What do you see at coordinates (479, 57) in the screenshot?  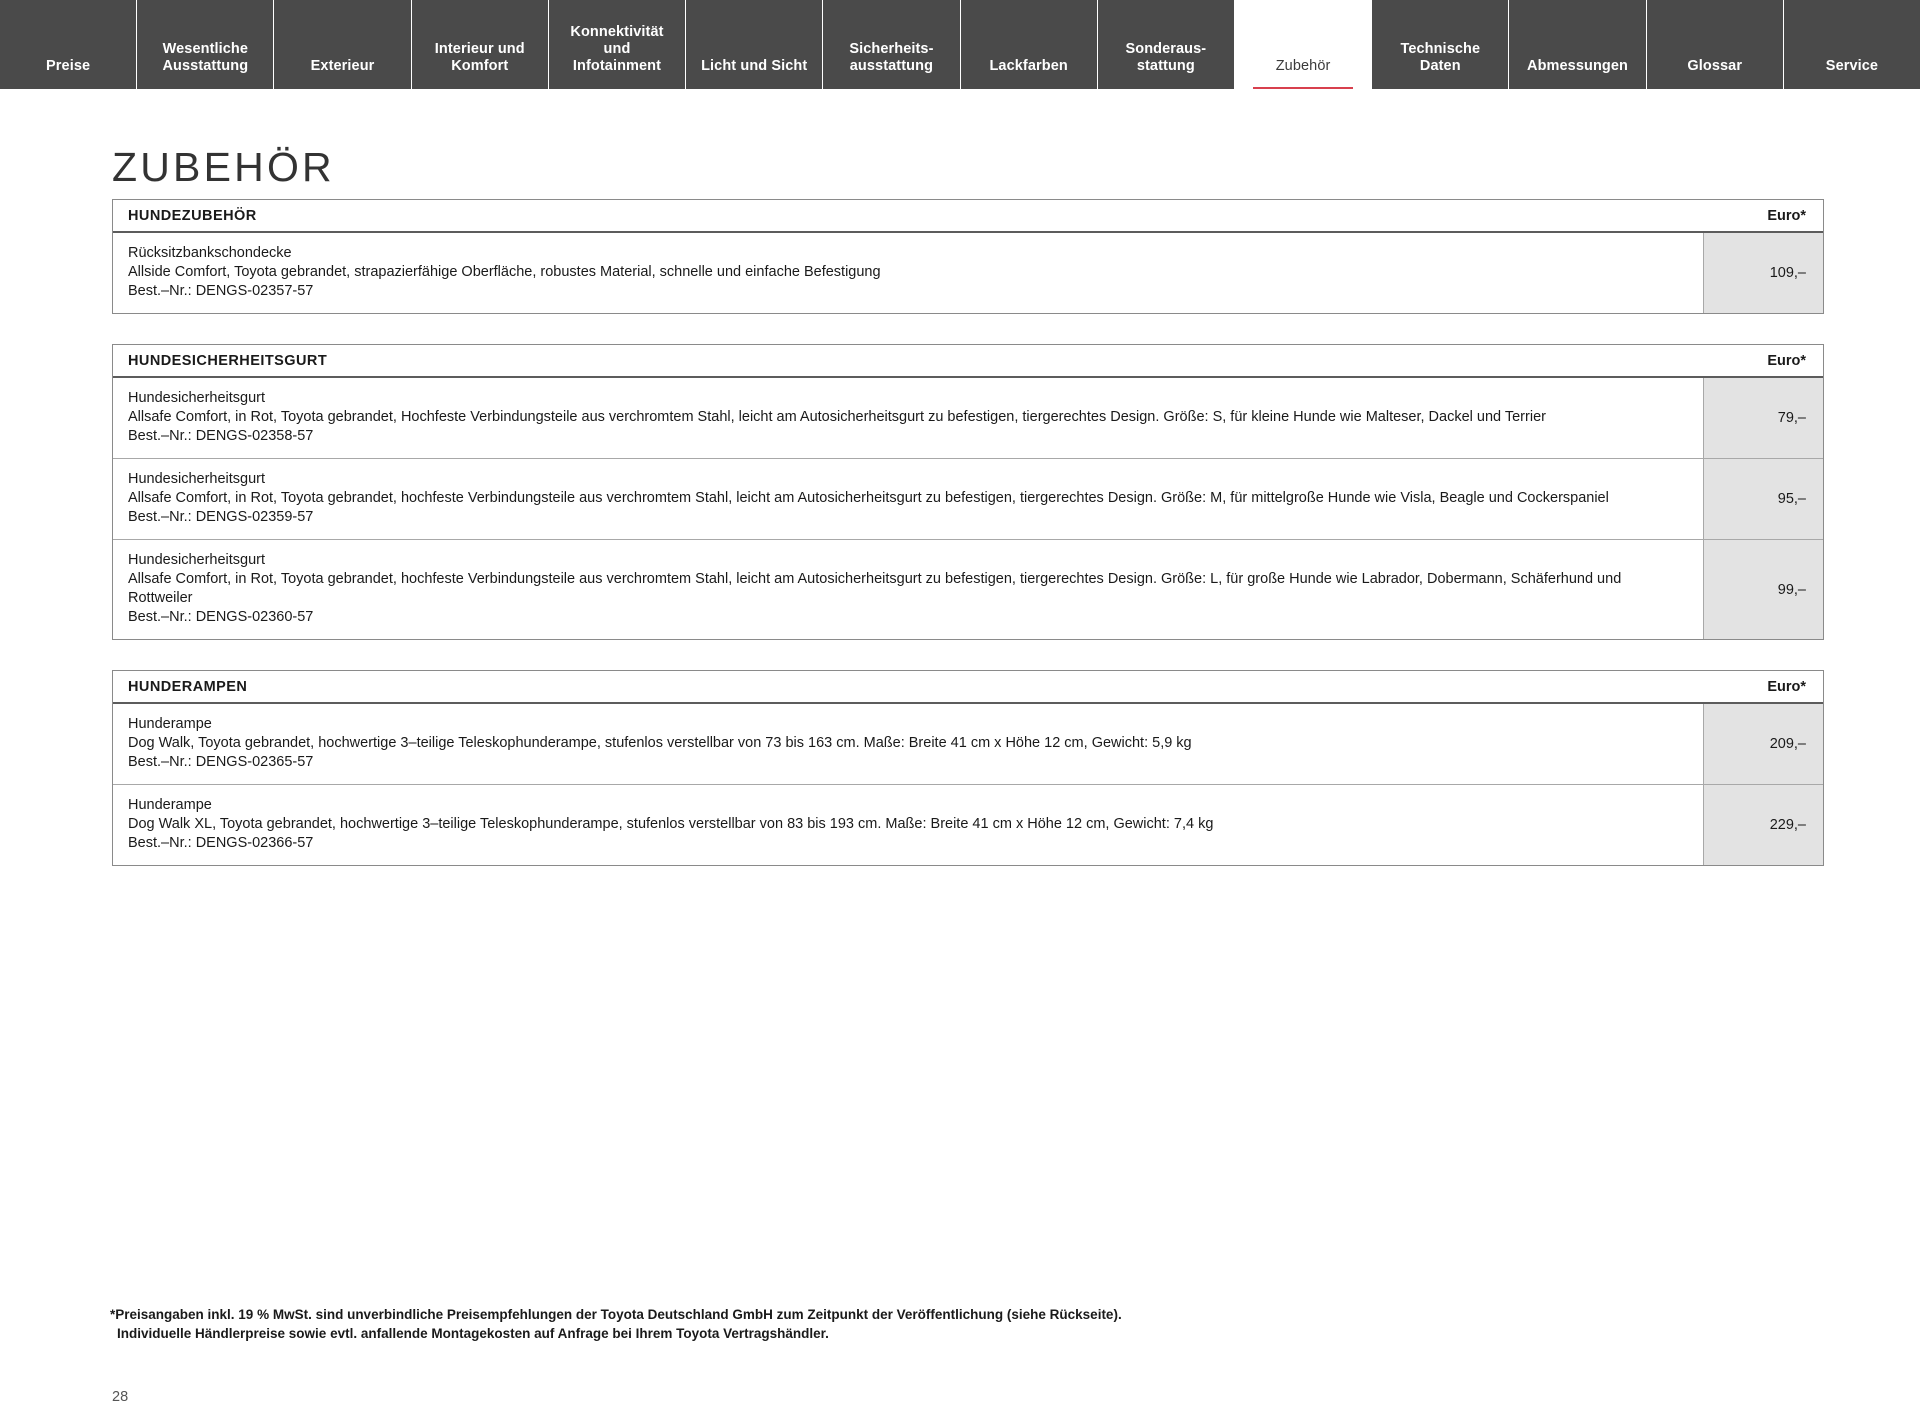 I see `nav-tab-label: Interieur und Komfort` at bounding box center [479, 57].